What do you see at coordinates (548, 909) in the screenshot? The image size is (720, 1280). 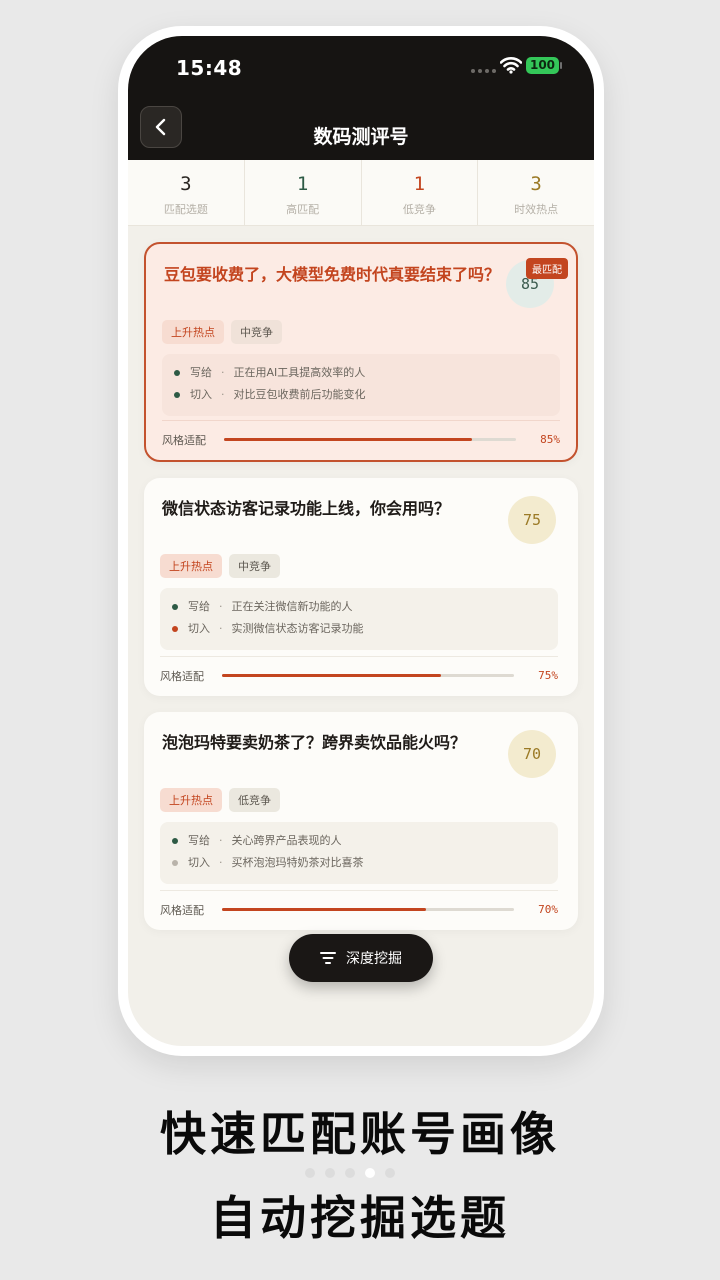 I see `style-fit-percent: 70%` at bounding box center [548, 909].